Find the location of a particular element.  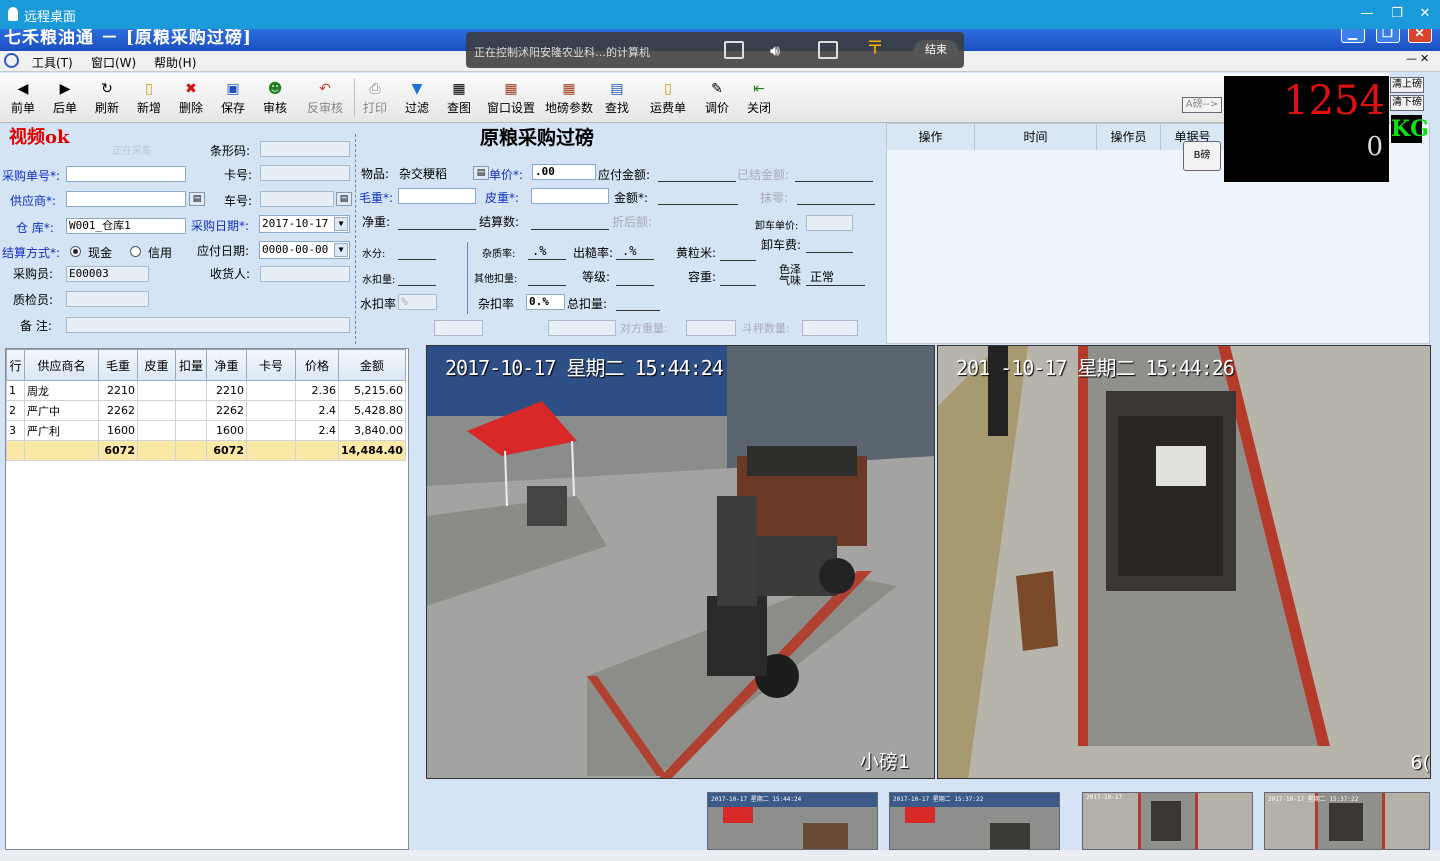

snapshot-thumb-4: 2017-10-17 星期二 15:37:22 is located at coordinates (1347, 821).